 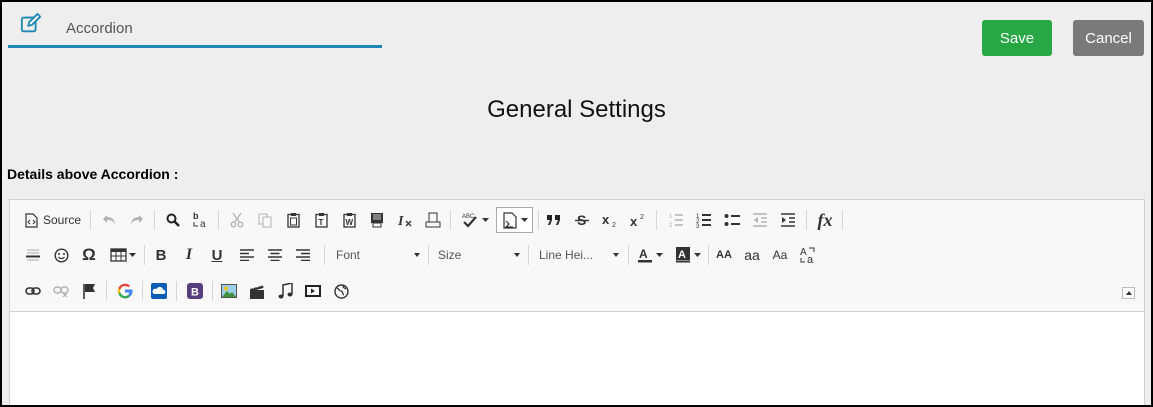 What do you see at coordinates (659, 254) in the screenshot?
I see `chevron-down-icon` at bounding box center [659, 254].